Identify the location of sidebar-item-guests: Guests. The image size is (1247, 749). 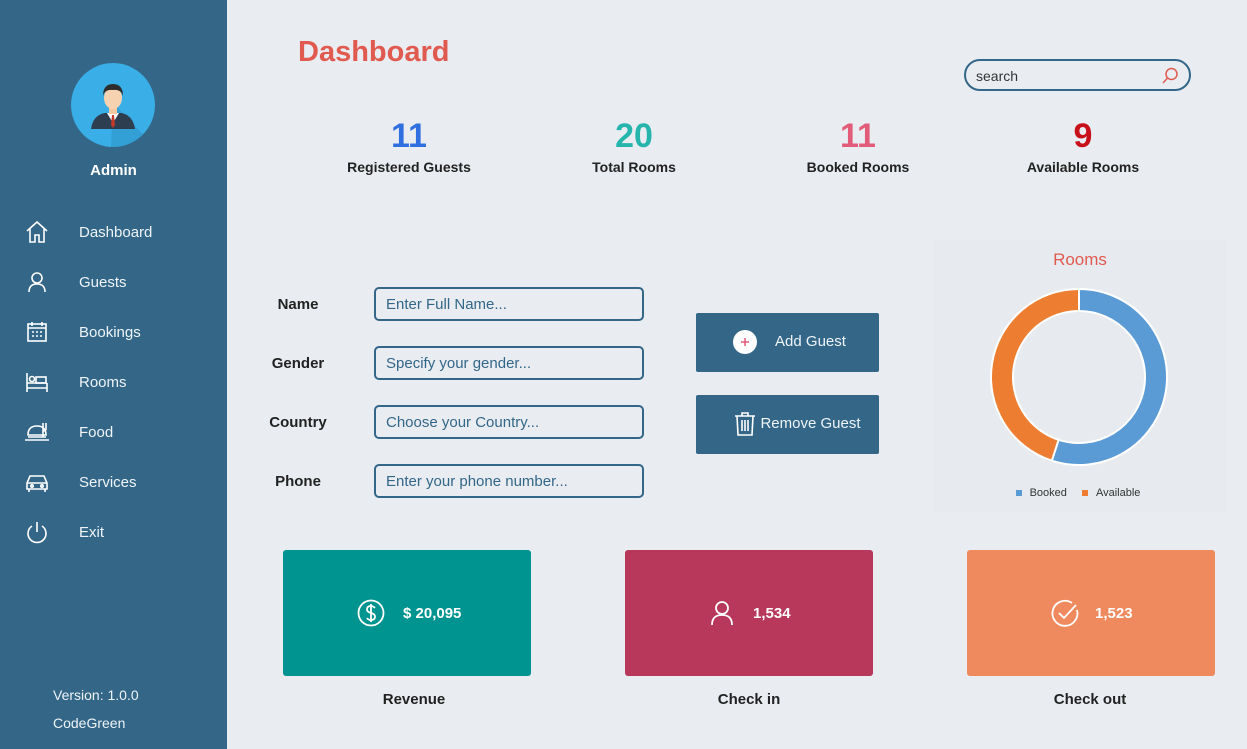
(113, 282).